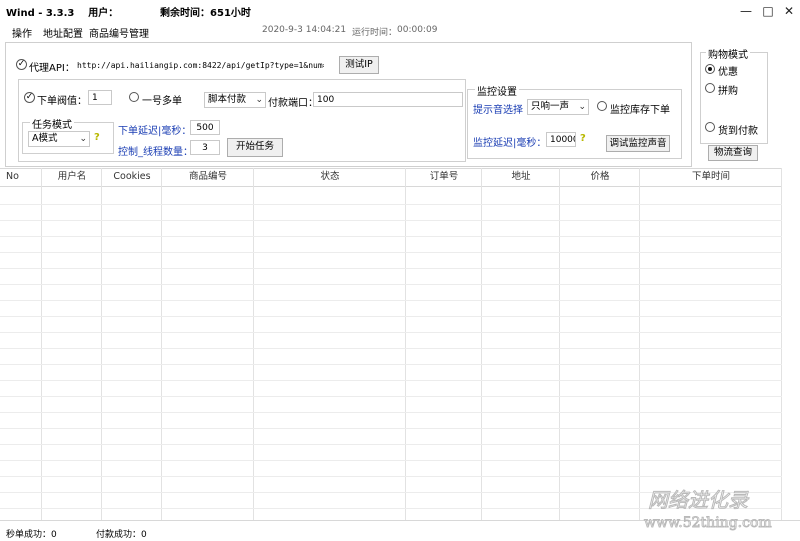 This screenshot has width=800, height=541. I want to click on start-task-button: 开始任务, so click(255, 147).